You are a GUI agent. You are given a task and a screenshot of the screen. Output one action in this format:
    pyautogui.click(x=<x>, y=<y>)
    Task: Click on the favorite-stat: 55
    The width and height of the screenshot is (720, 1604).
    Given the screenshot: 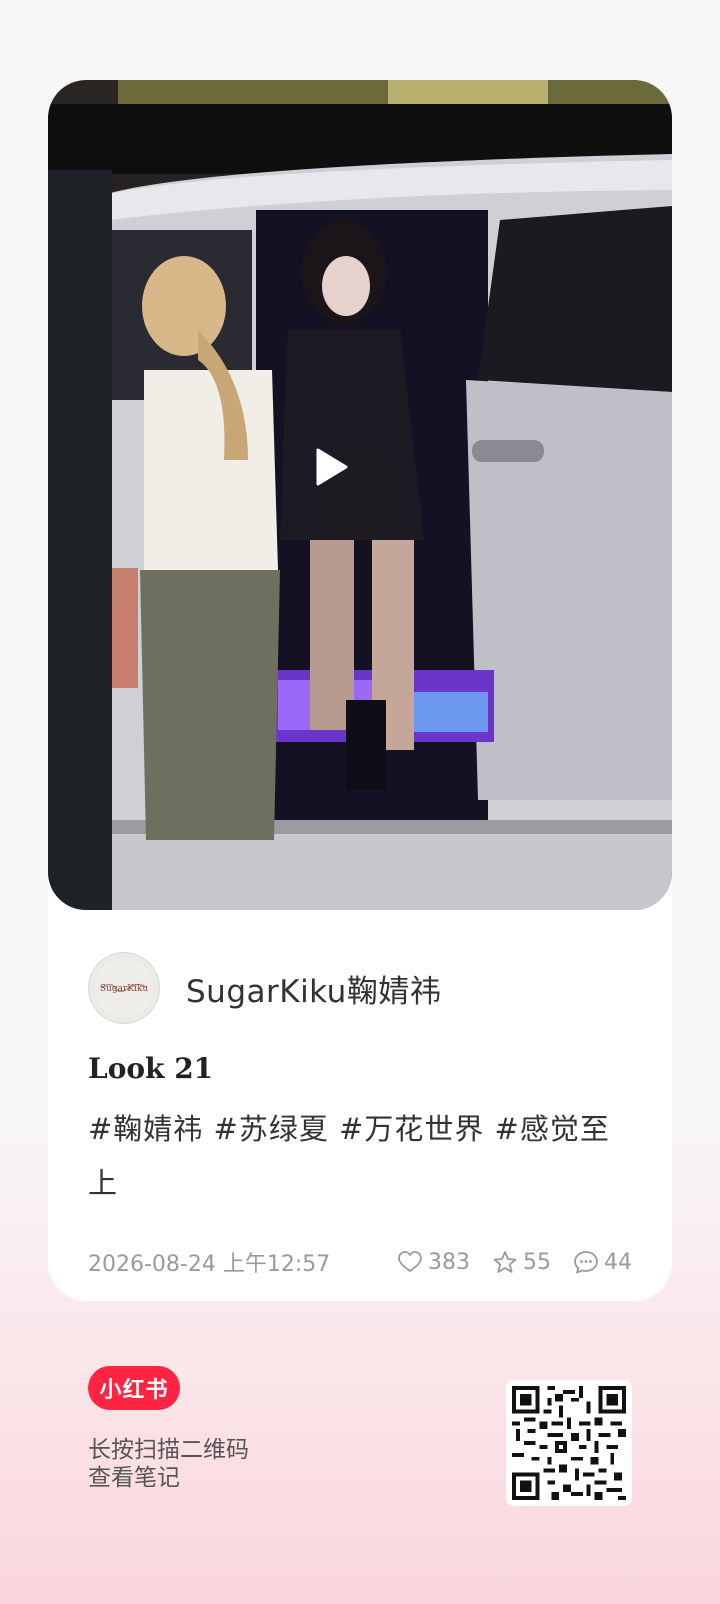 What is the action you would take?
    pyautogui.click(x=521, y=1262)
    